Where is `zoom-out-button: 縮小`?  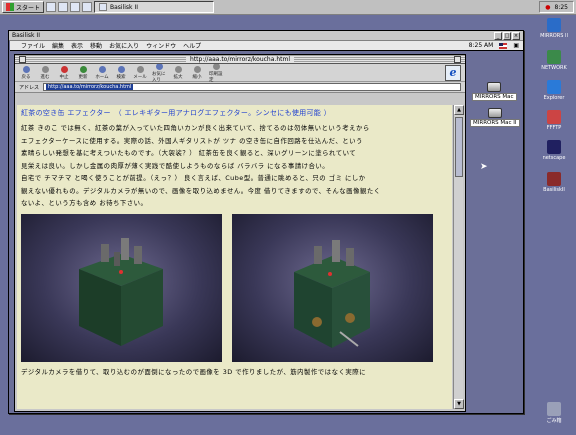
zoom-out-button: 縮小 is located at coordinates (197, 72).